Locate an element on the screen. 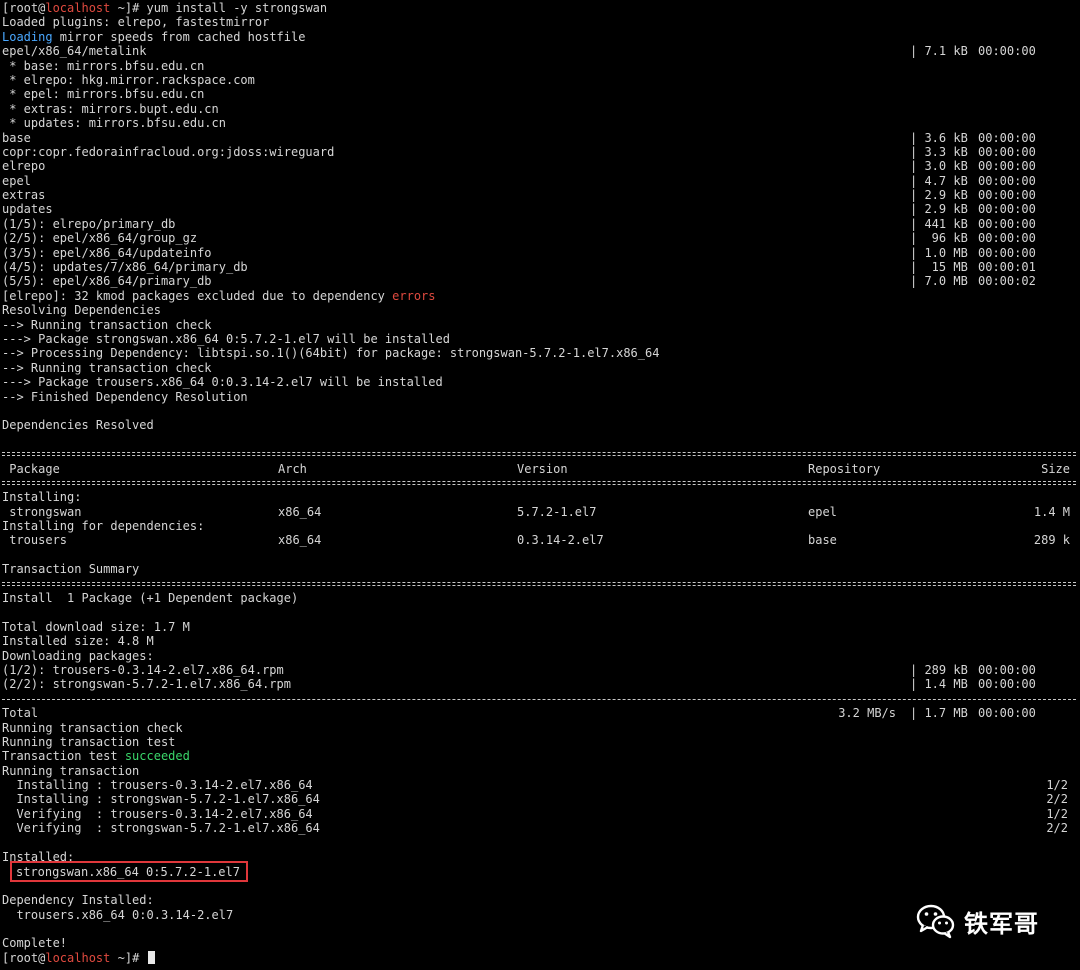 This screenshot has width=1080, height=970. output-line: Transaction test succeeded is located at coordinates (539, 756).